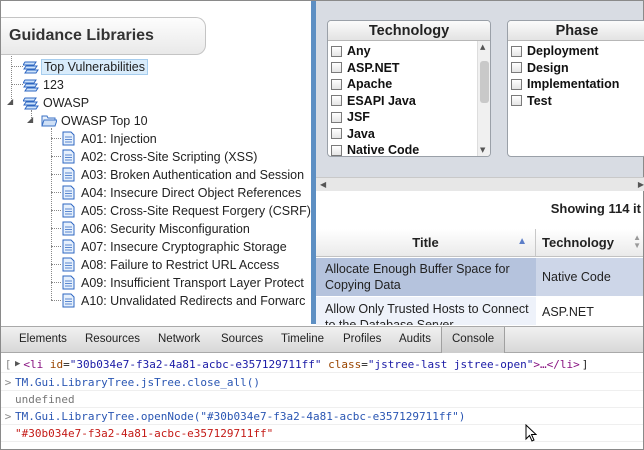  What do you see at coordinates (482, 47) in the screenshot?
I see `scroll-up-arrow-icon: ▲` at bounding box center [482, 47].